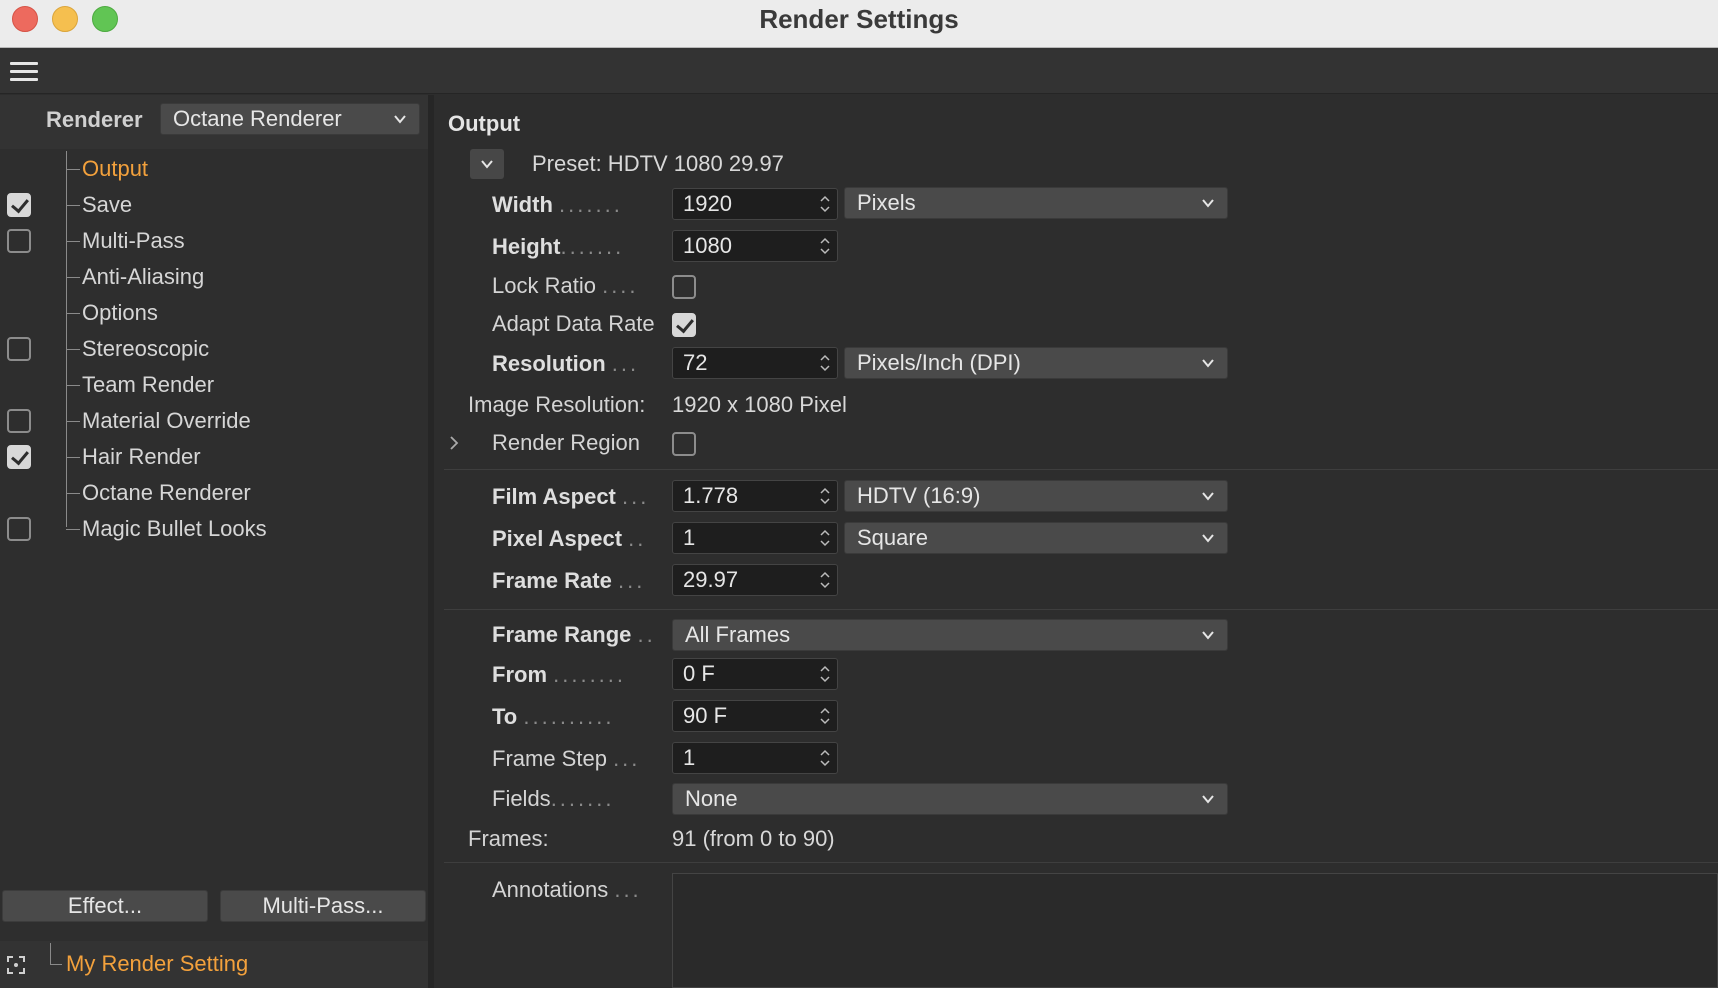  Describe the element at coordinates (705, 715) in the screenshot. I see `to-value: 90 F` at that location.